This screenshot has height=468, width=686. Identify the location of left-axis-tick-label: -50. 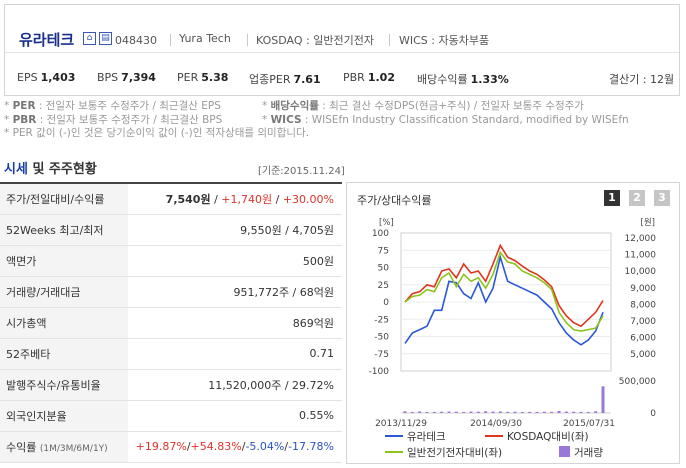
(381, 338).